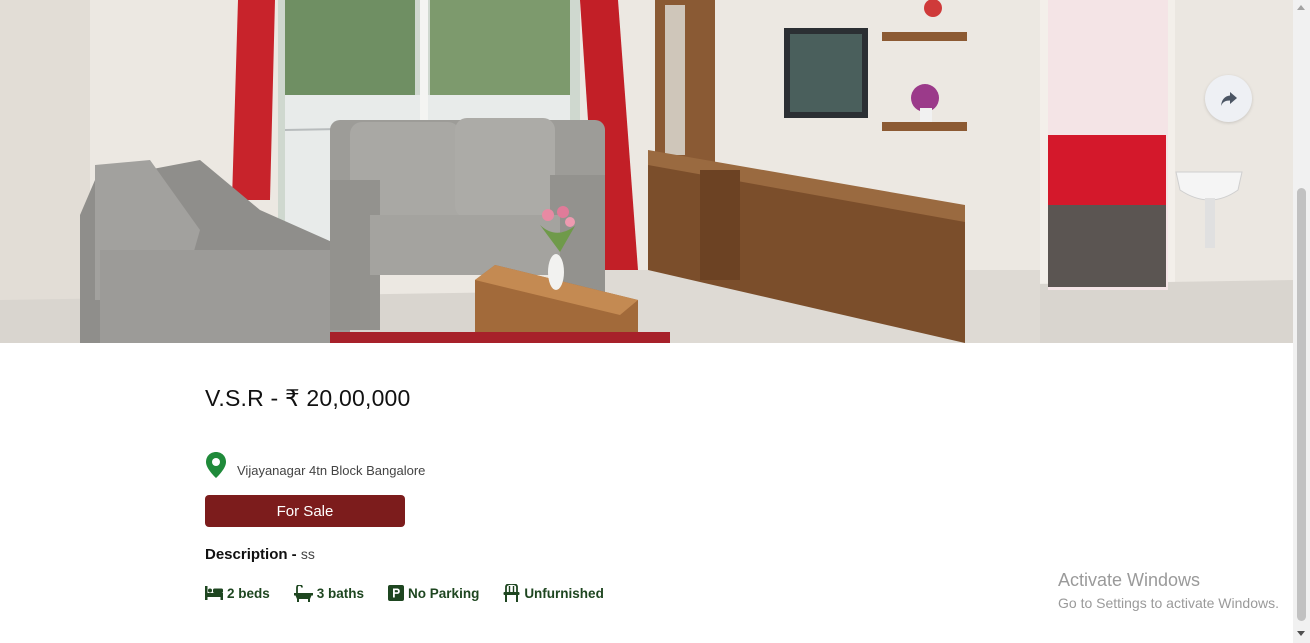  Describe the element at coordinates (216, 464) in the screenshot. I see `location-pin-icon` at that location.